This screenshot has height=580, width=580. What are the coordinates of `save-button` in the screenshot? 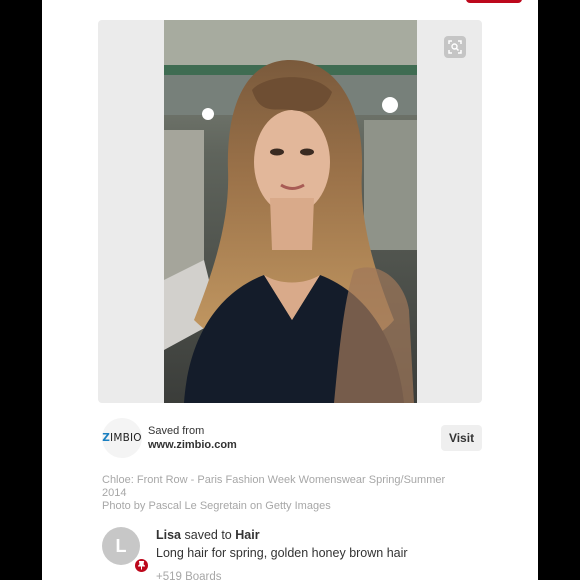 It's located at (494, 1).